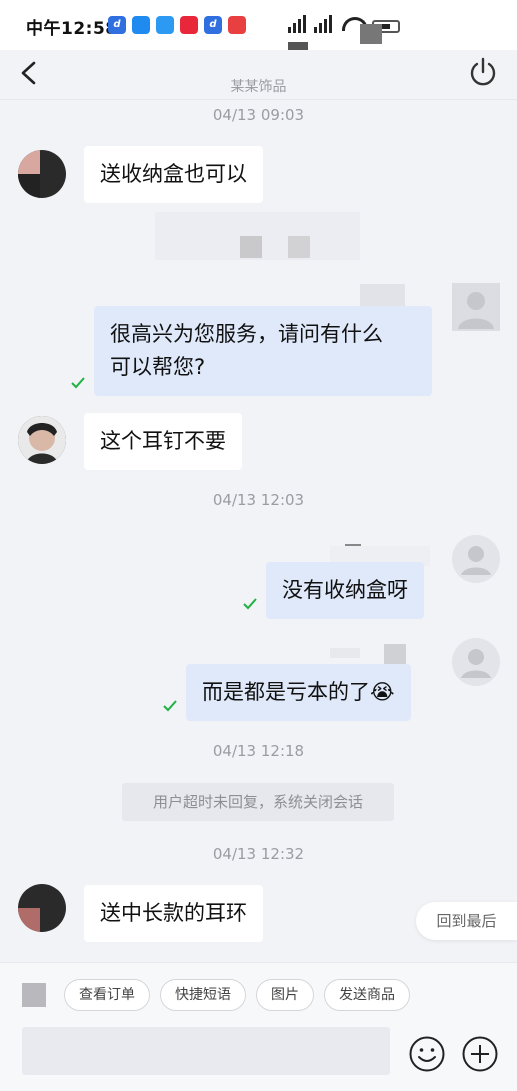 The image size is (517, 1091). Describe the element at coordinates (34, 995) in the screenshot. I see `quick-menu-icon` at that location.